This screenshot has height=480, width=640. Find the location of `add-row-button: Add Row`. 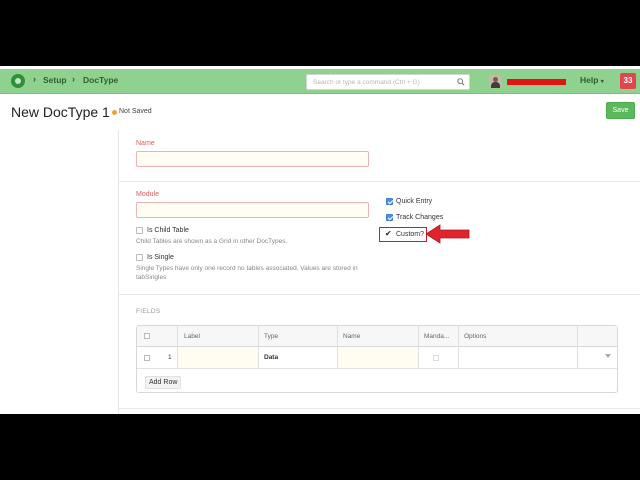

add-row-button: Add Row is located at coordinates (163, 382).